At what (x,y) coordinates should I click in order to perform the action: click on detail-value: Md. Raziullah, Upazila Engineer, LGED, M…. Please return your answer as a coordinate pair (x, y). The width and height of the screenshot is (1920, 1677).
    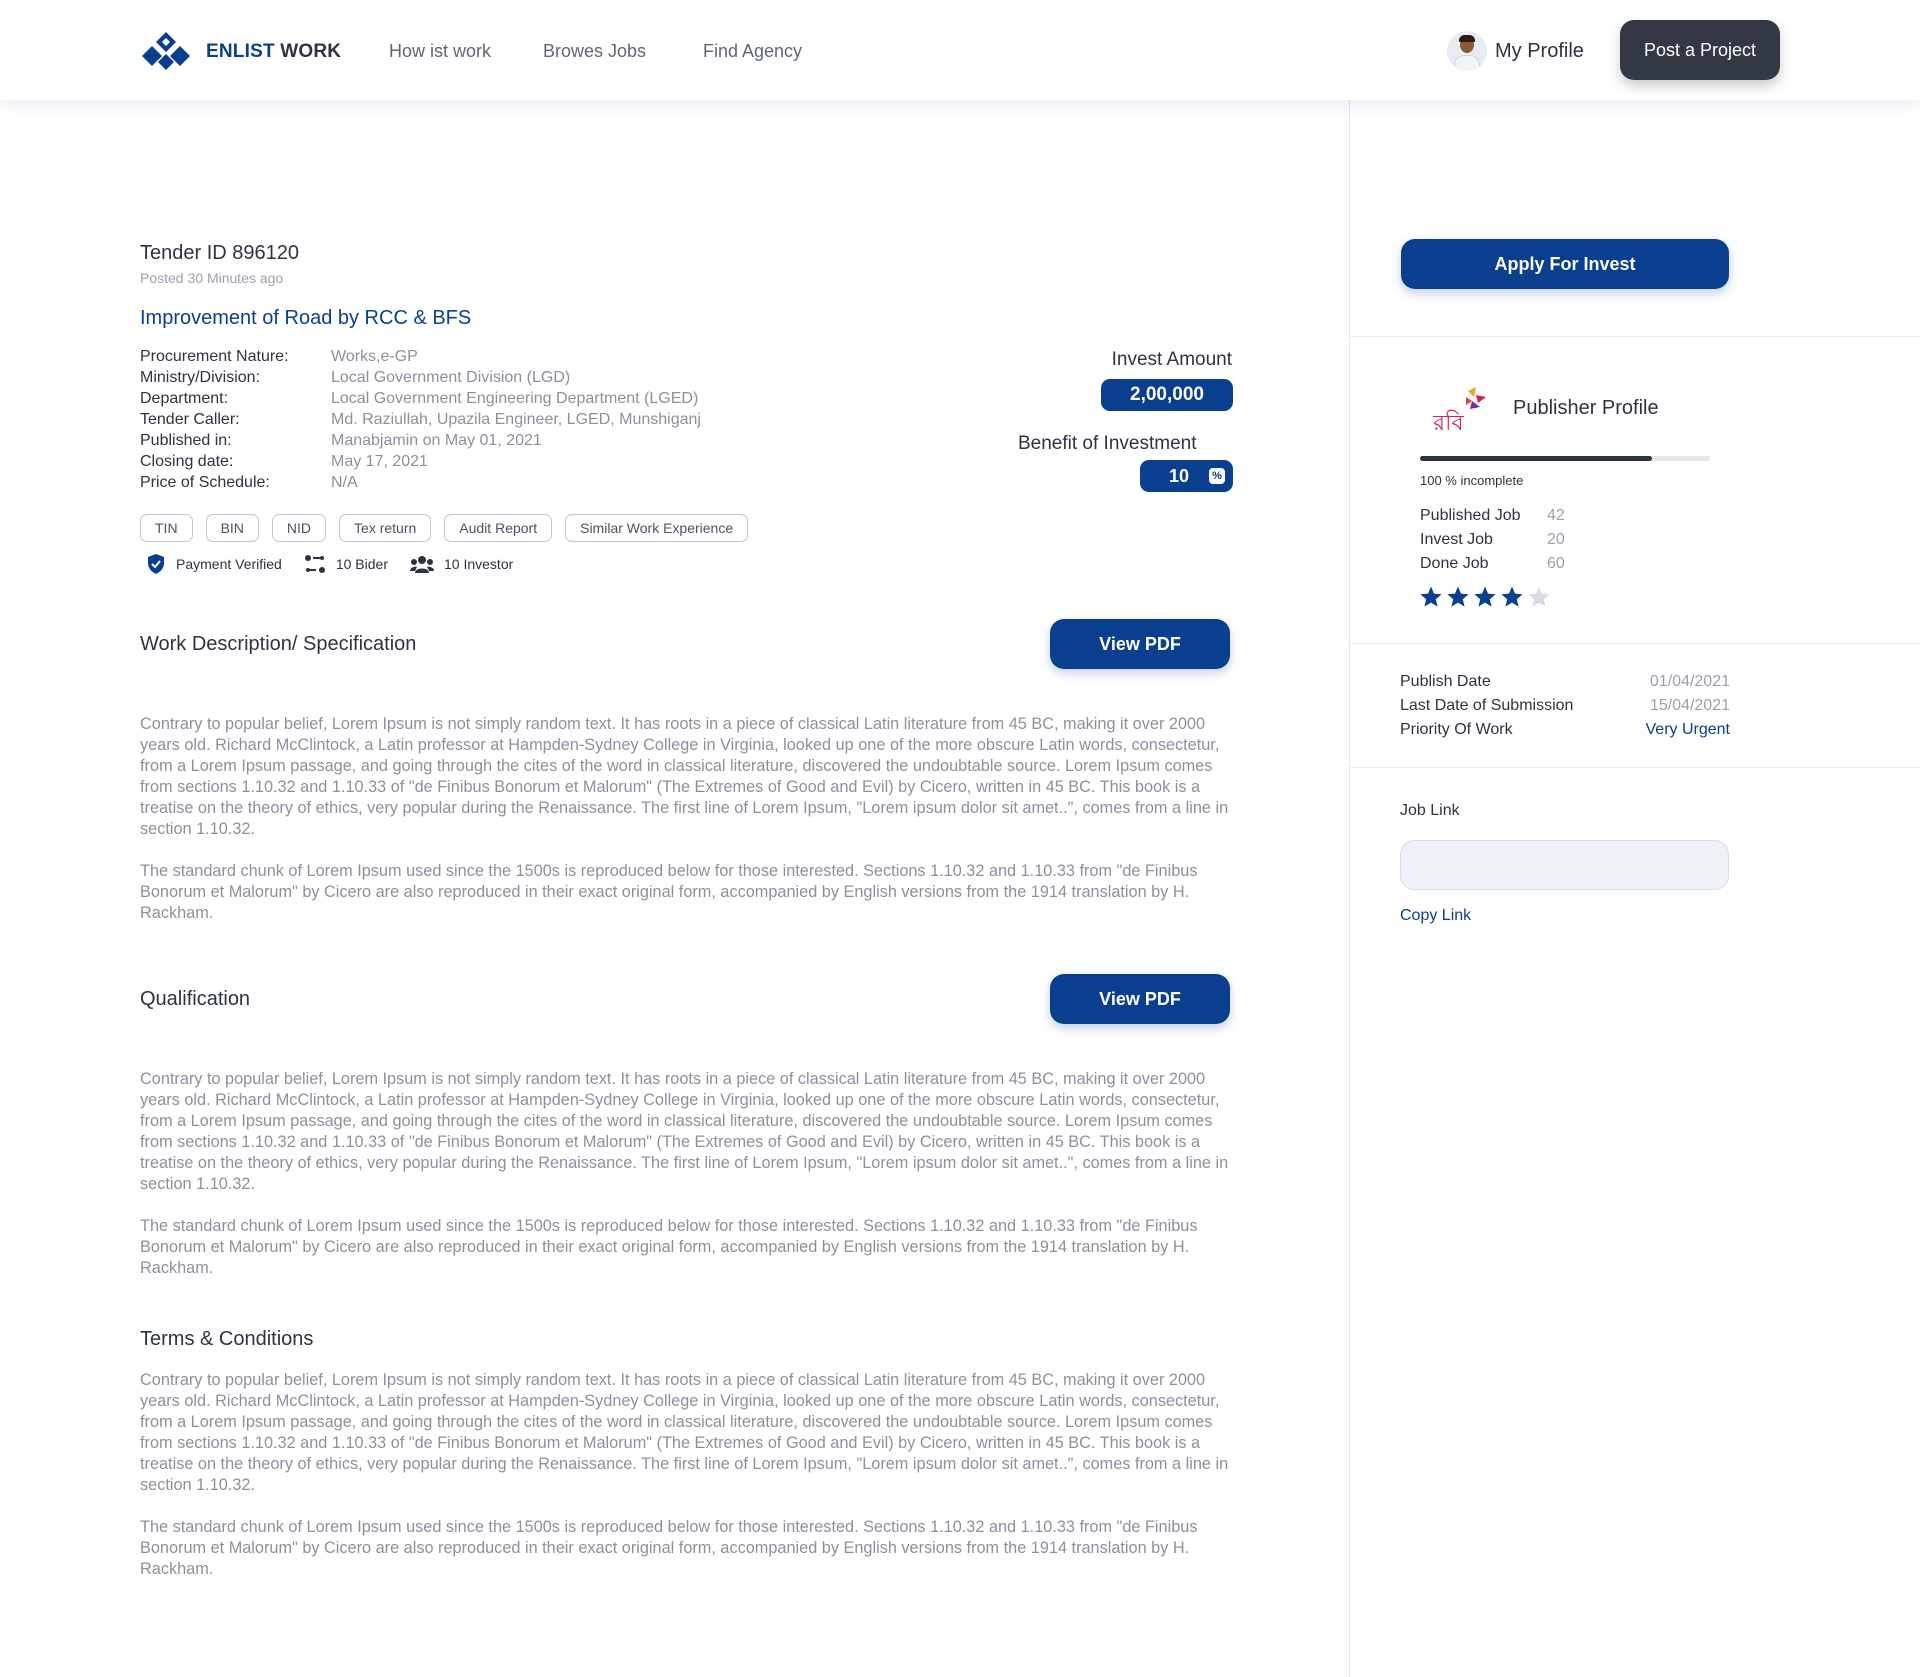
    Looking at the image, I should click on (516, 419).